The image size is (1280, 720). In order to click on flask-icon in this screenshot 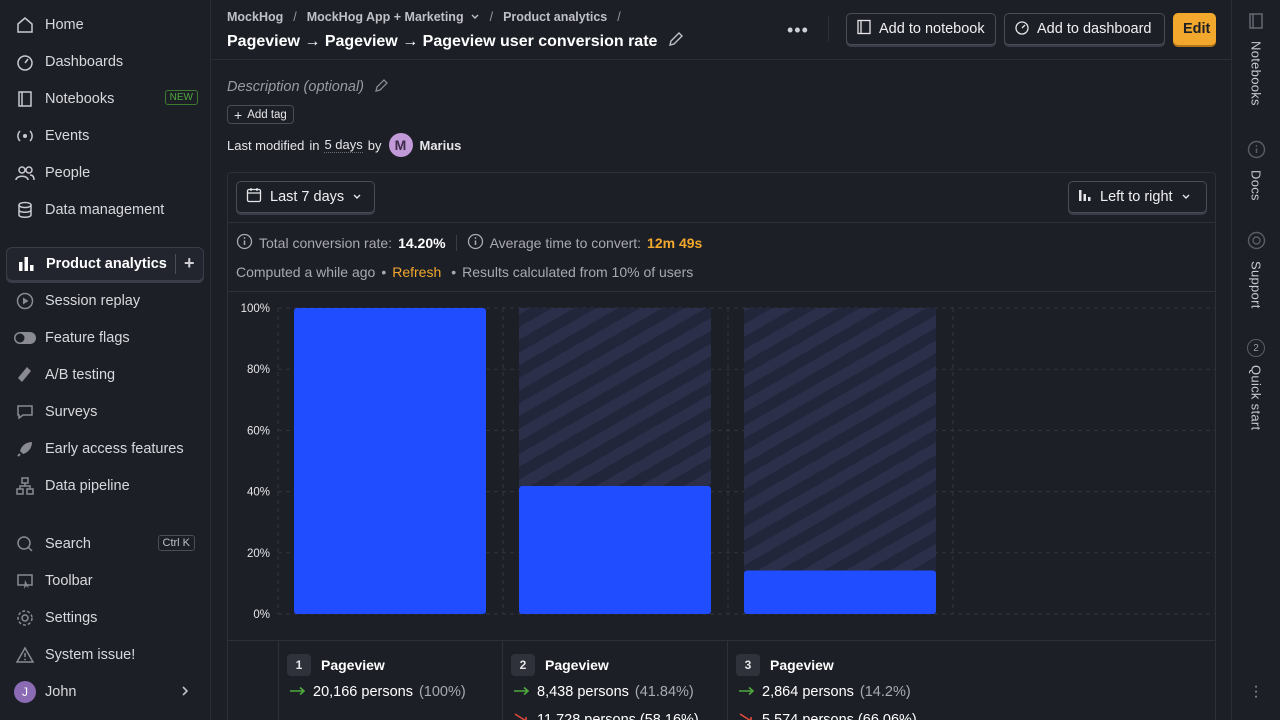, I will do `click(25, 375)`.